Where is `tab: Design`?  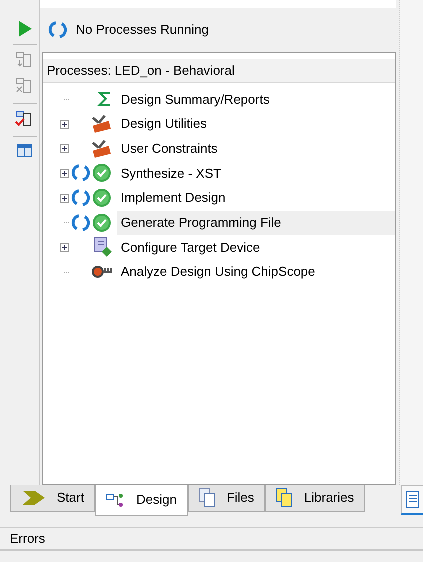
tab: Design is located at coordinates (141, 500).